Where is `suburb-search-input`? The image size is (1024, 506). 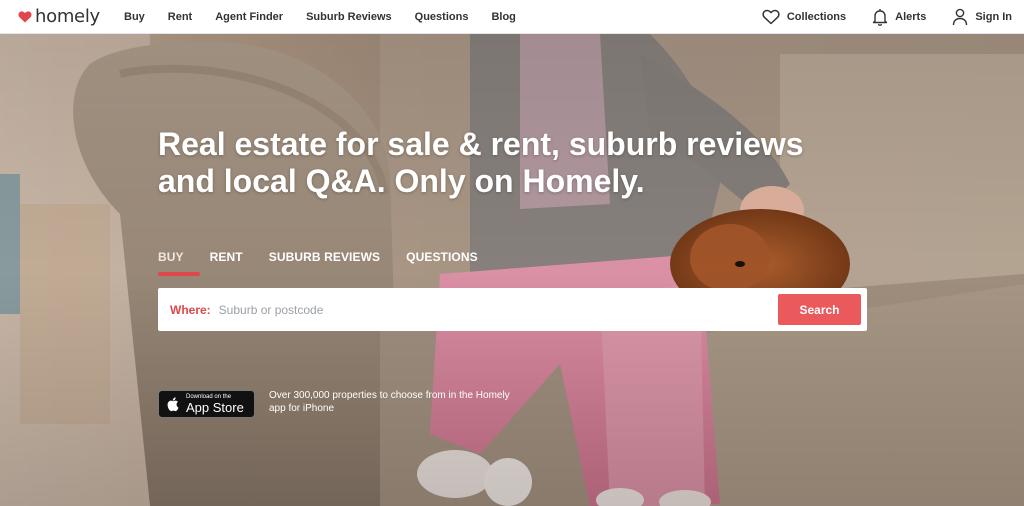 suburb-search-input is located at coordinates (488, 309).